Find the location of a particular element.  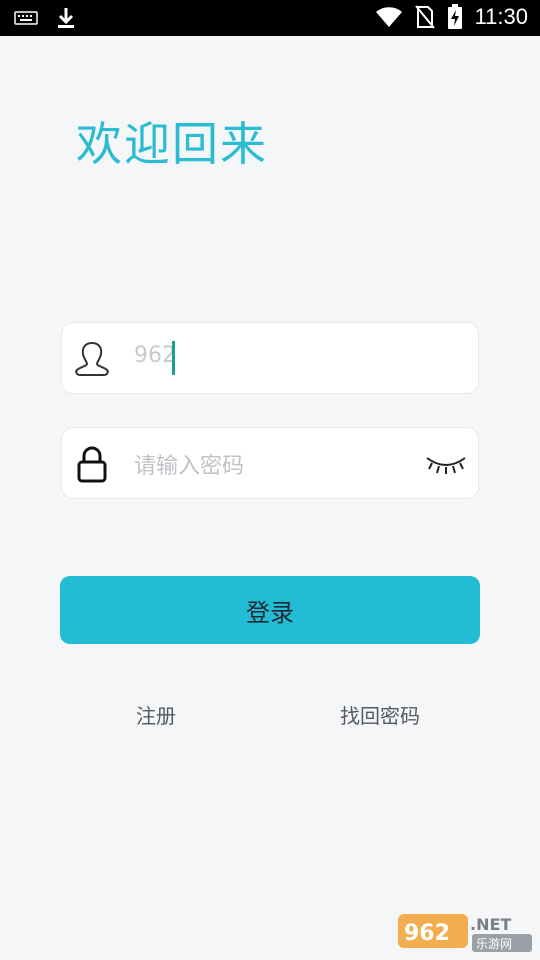

status-left is located at coordinates (45, 18).